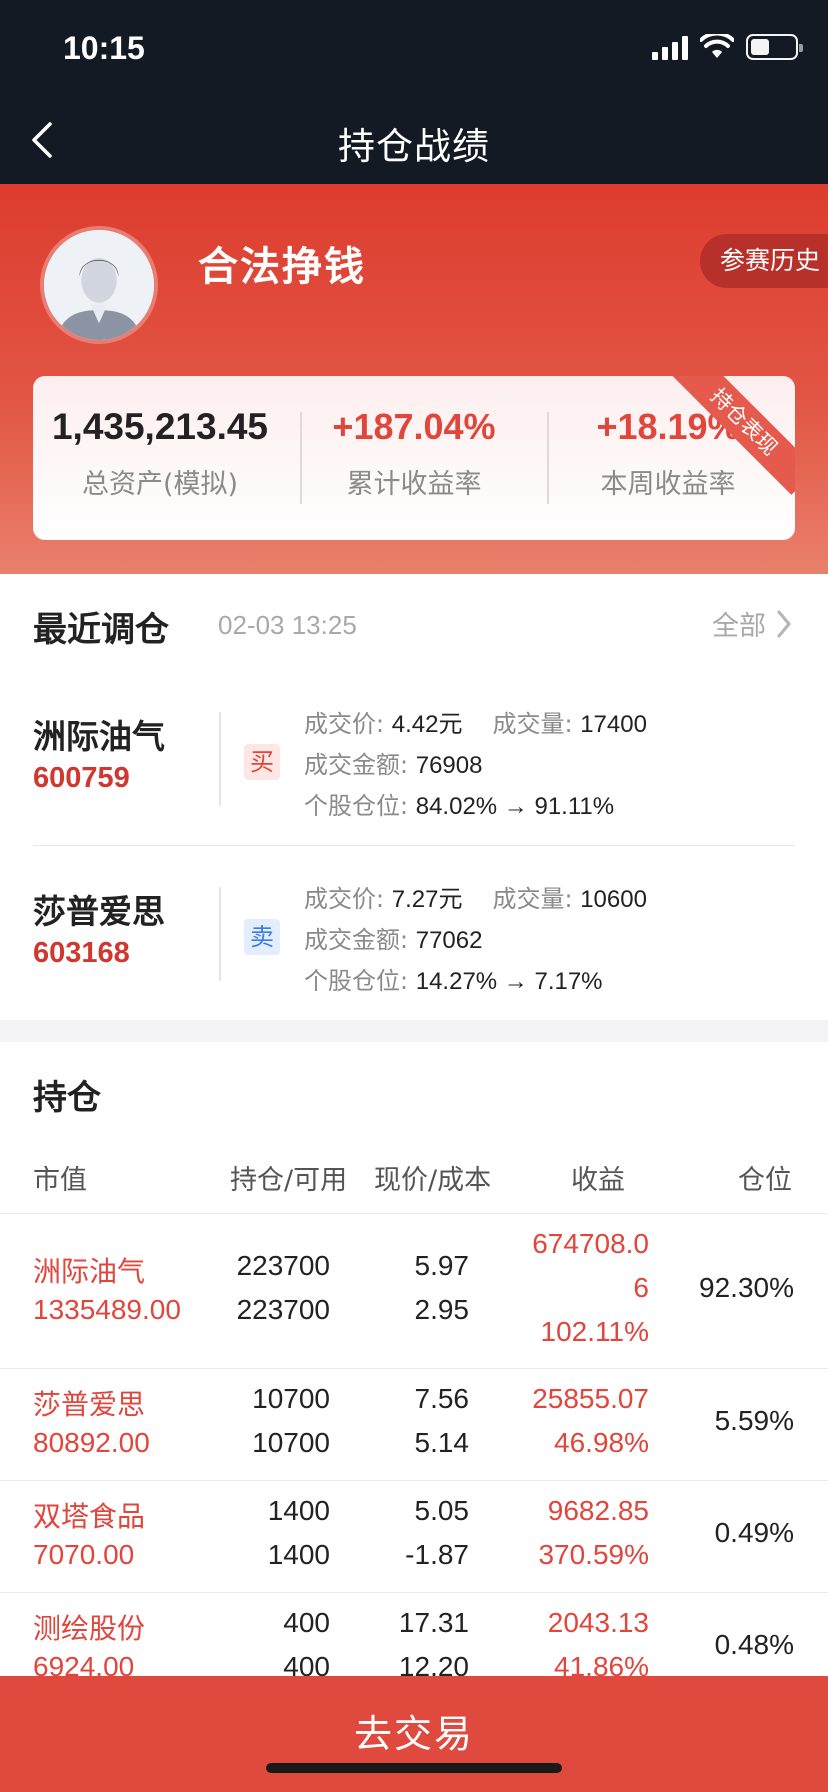 Image resolution: width=828 pixels, height=1792 pixels. I want to click on stat-total-assets: 1,435,213.45 总资产(模拟), so click(160, 453).